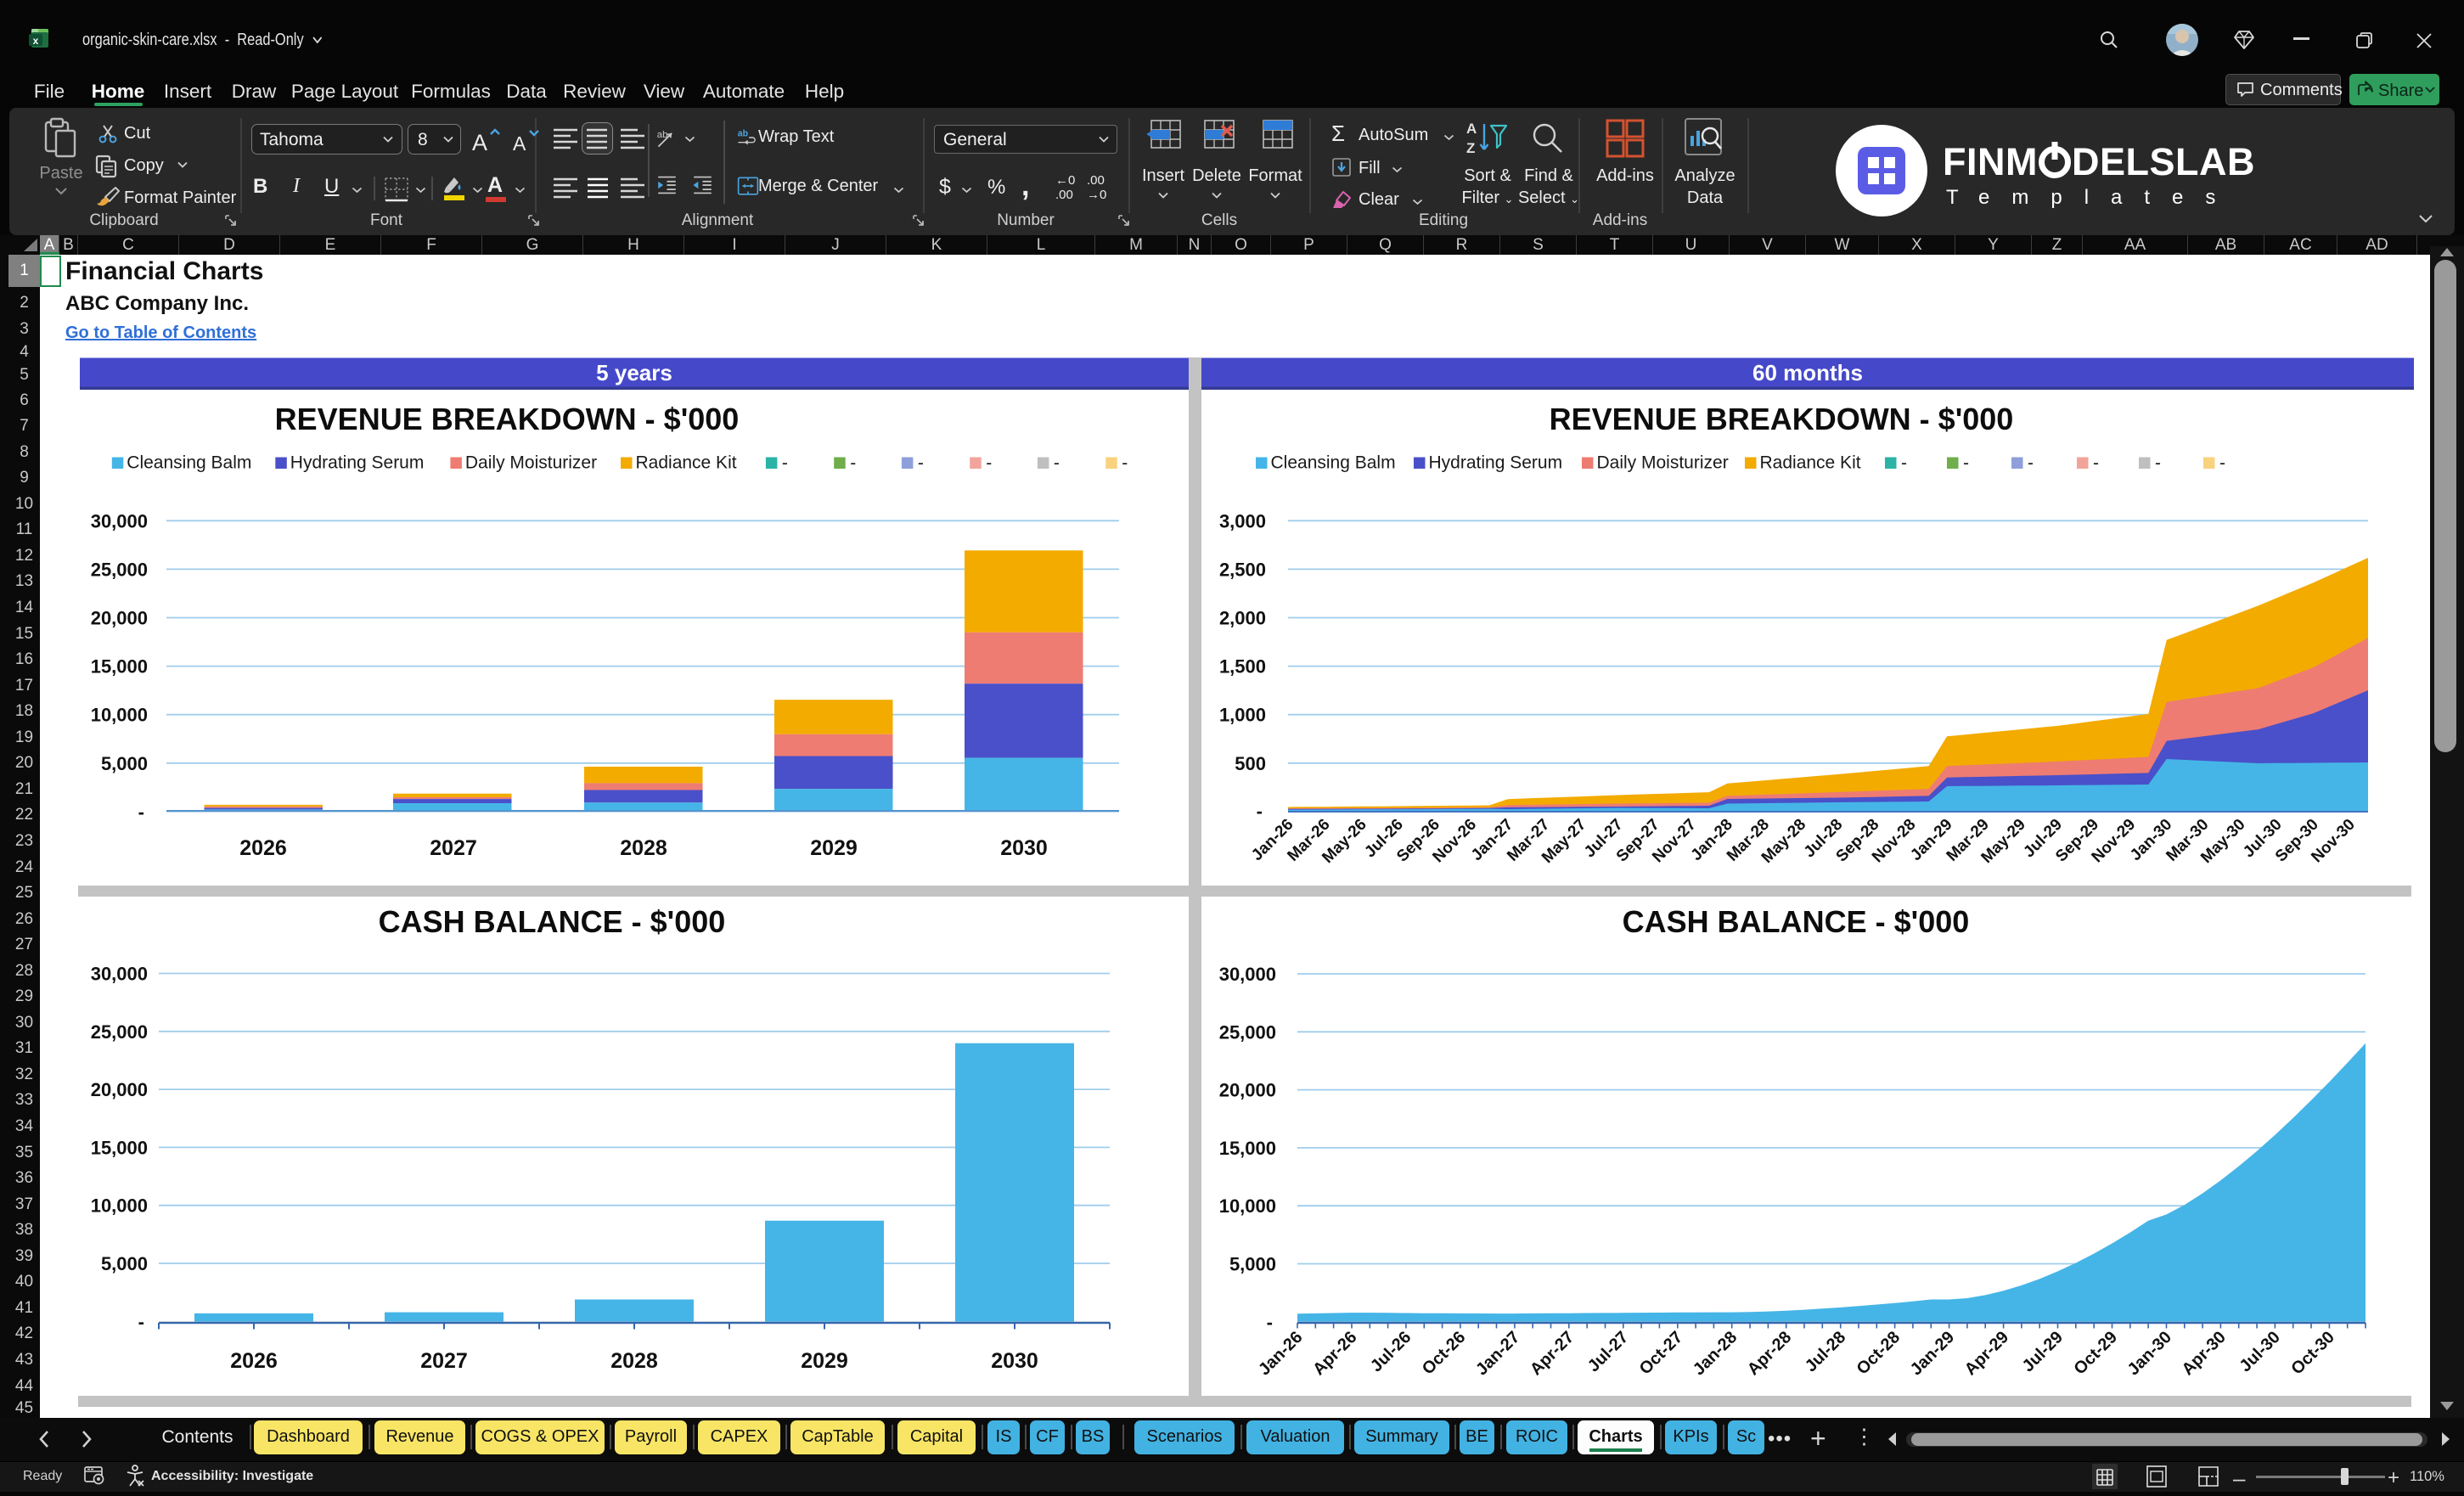 The width and height of the screenshot is (2464, 1496). What do you see at coordinates (1932, 1353) in the screenshot?
I see `svg-text: Jan-29` at bounding box center [1932, 1353].